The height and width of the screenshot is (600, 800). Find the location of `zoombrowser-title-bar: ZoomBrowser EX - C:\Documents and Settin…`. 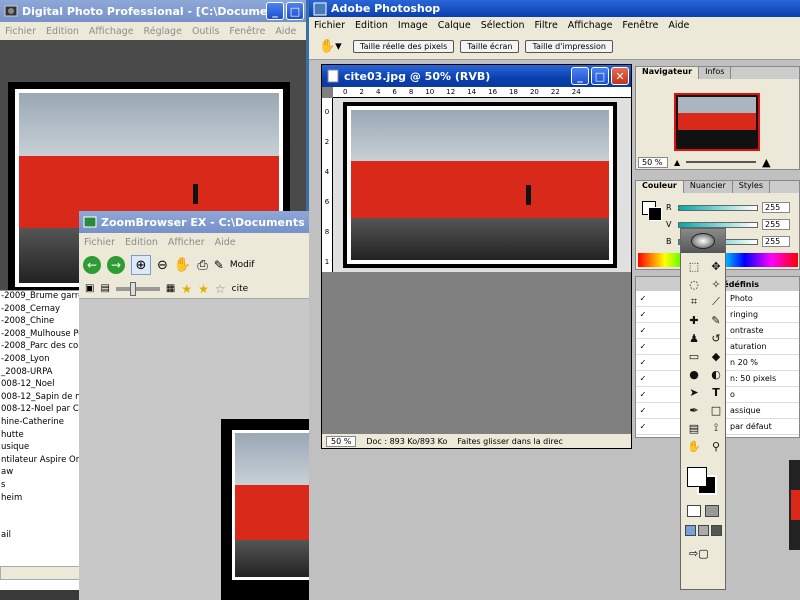

zoombrowser-title-bar: ZoomBrowser EX - C:\Documents and Settin… is located at coordinates (199, 222).